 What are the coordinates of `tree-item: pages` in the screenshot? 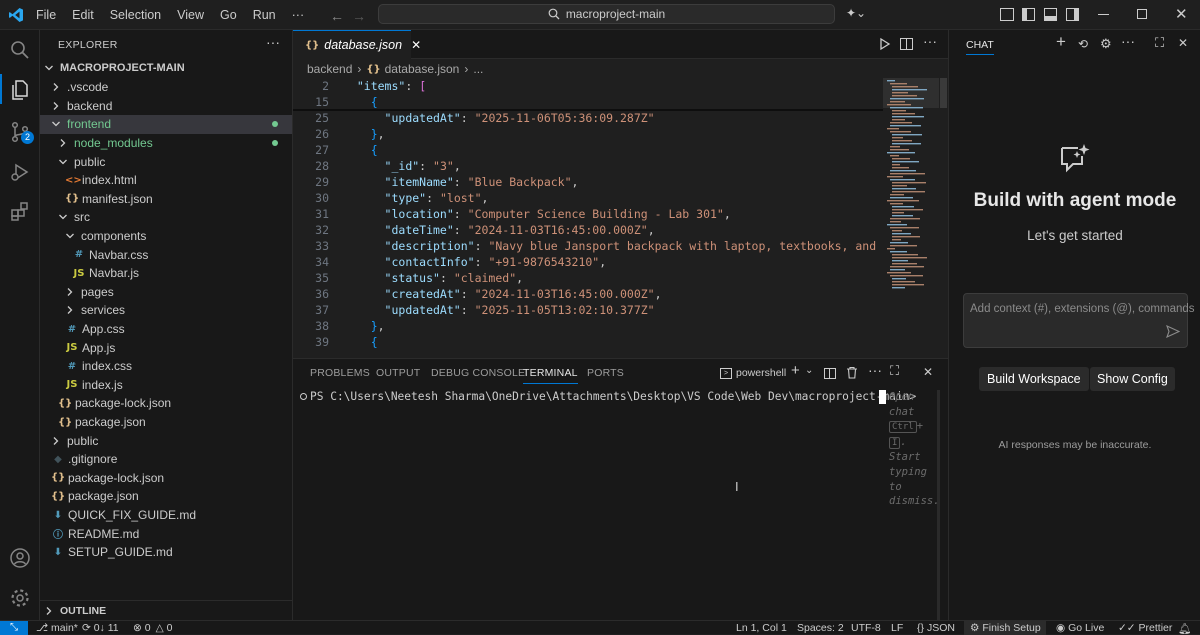 It's located at (166, 292).